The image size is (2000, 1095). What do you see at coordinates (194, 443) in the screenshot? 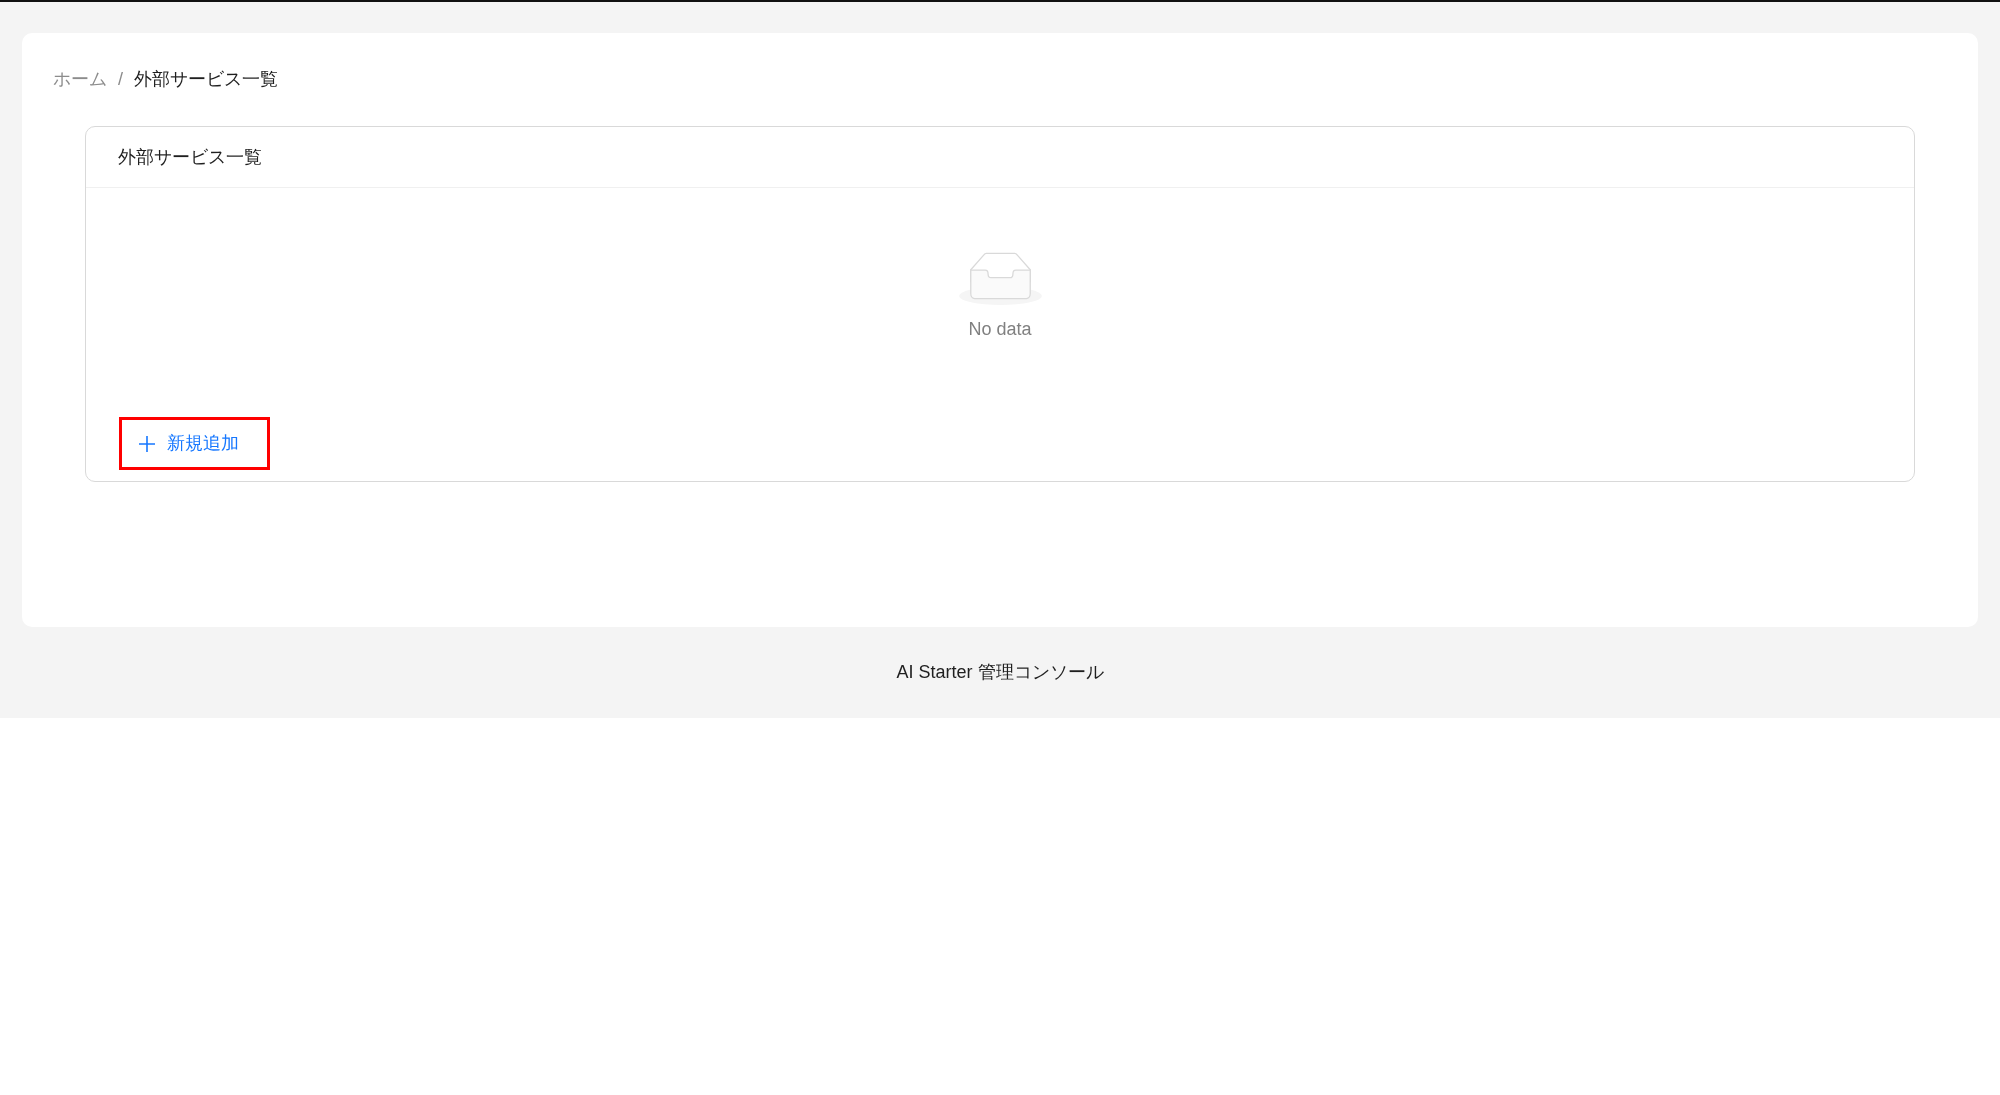
I see `add-button: 新規追加` at bounding box center [194, 443].